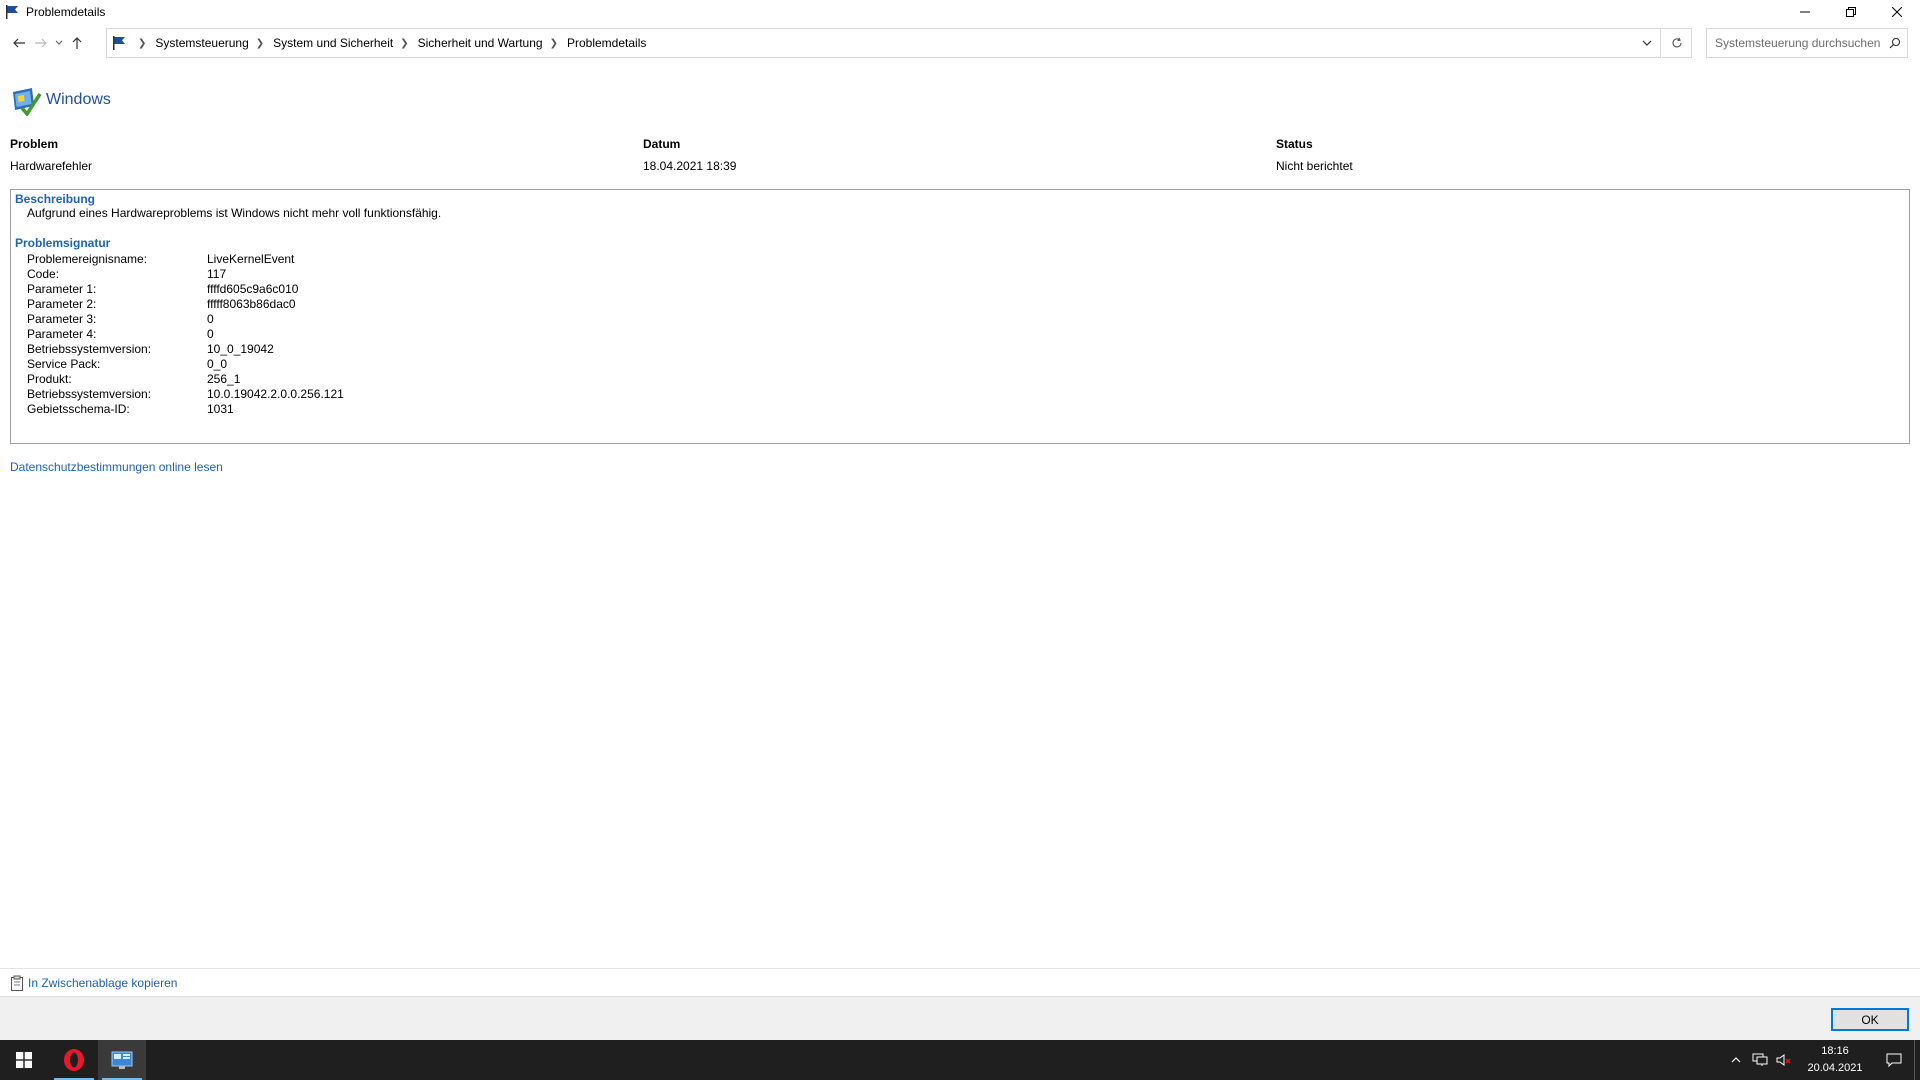 The image size is (1920, 1080). I want to click on header-status: Status, so click(1294, 144).